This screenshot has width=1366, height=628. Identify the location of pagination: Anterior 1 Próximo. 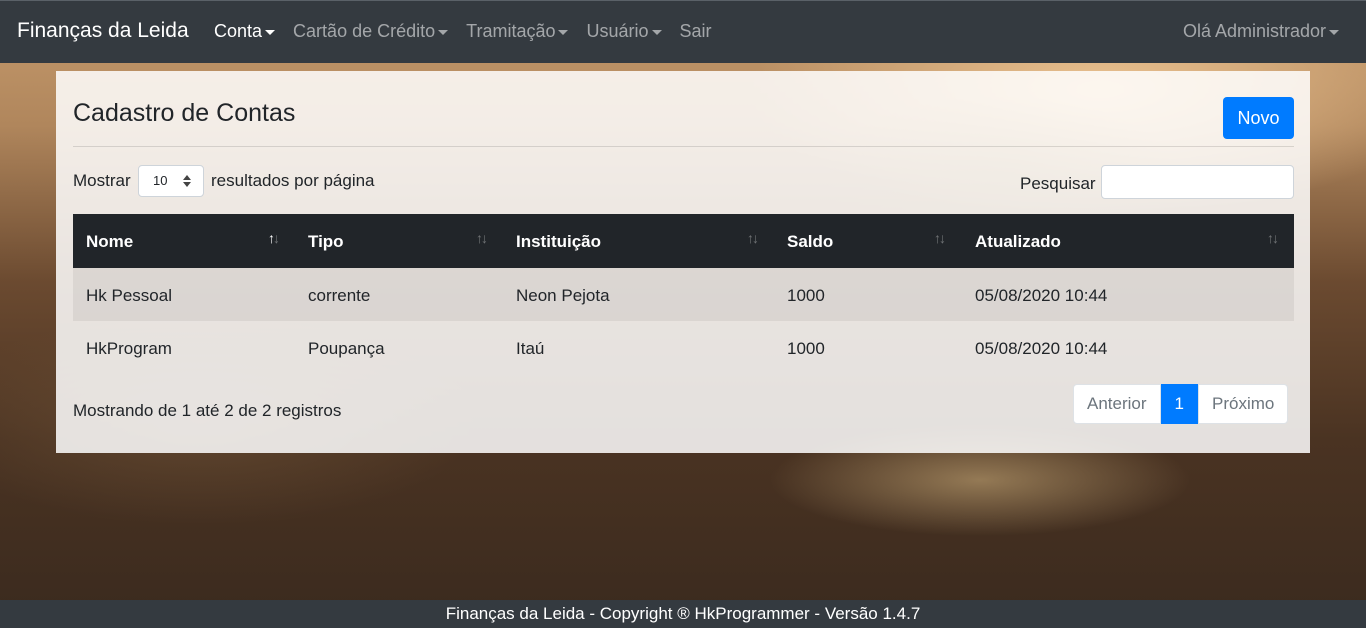
(1181, 404).